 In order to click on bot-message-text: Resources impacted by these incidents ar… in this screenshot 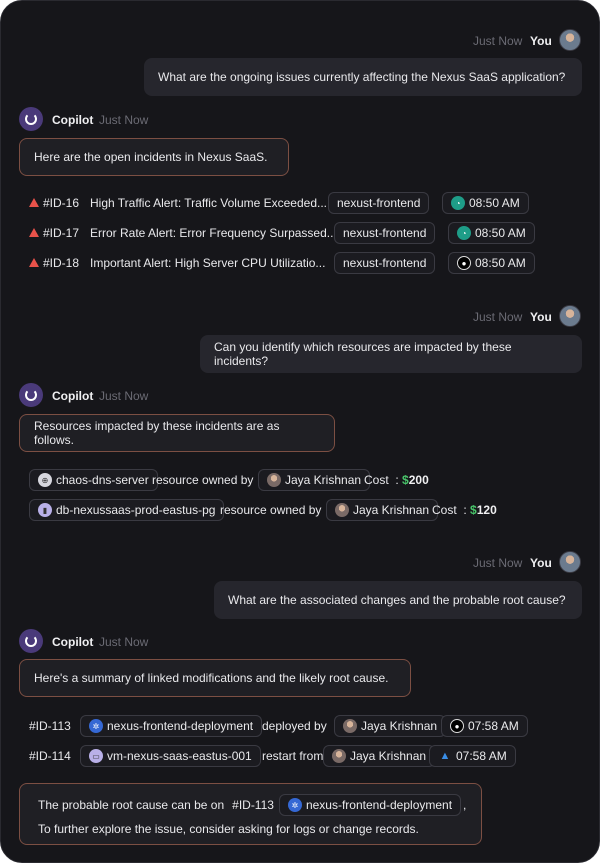, I will do `click(157, 433)`.